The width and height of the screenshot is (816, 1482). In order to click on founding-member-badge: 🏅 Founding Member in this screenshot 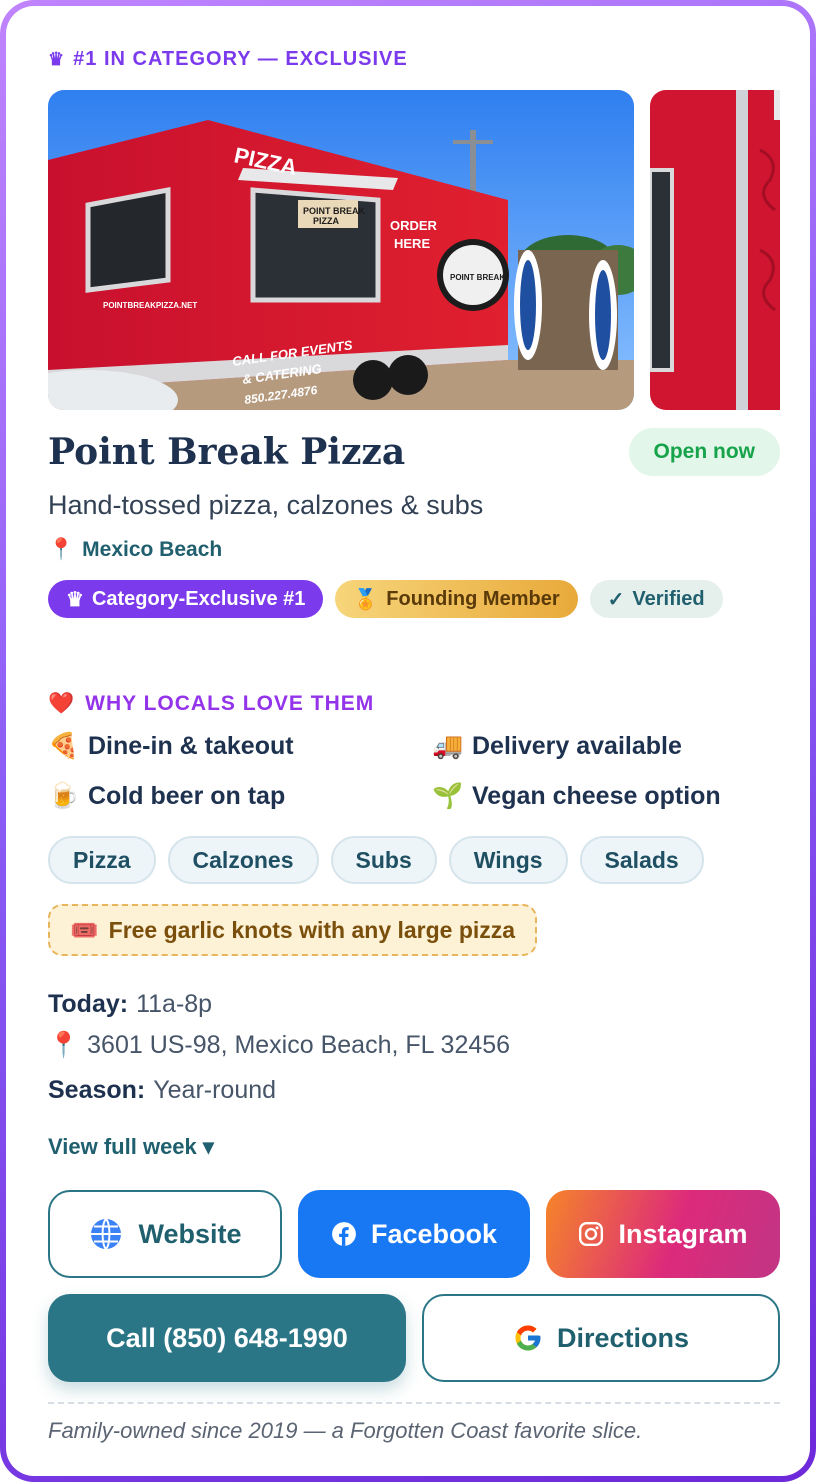, I will do `click(456, 599)`.